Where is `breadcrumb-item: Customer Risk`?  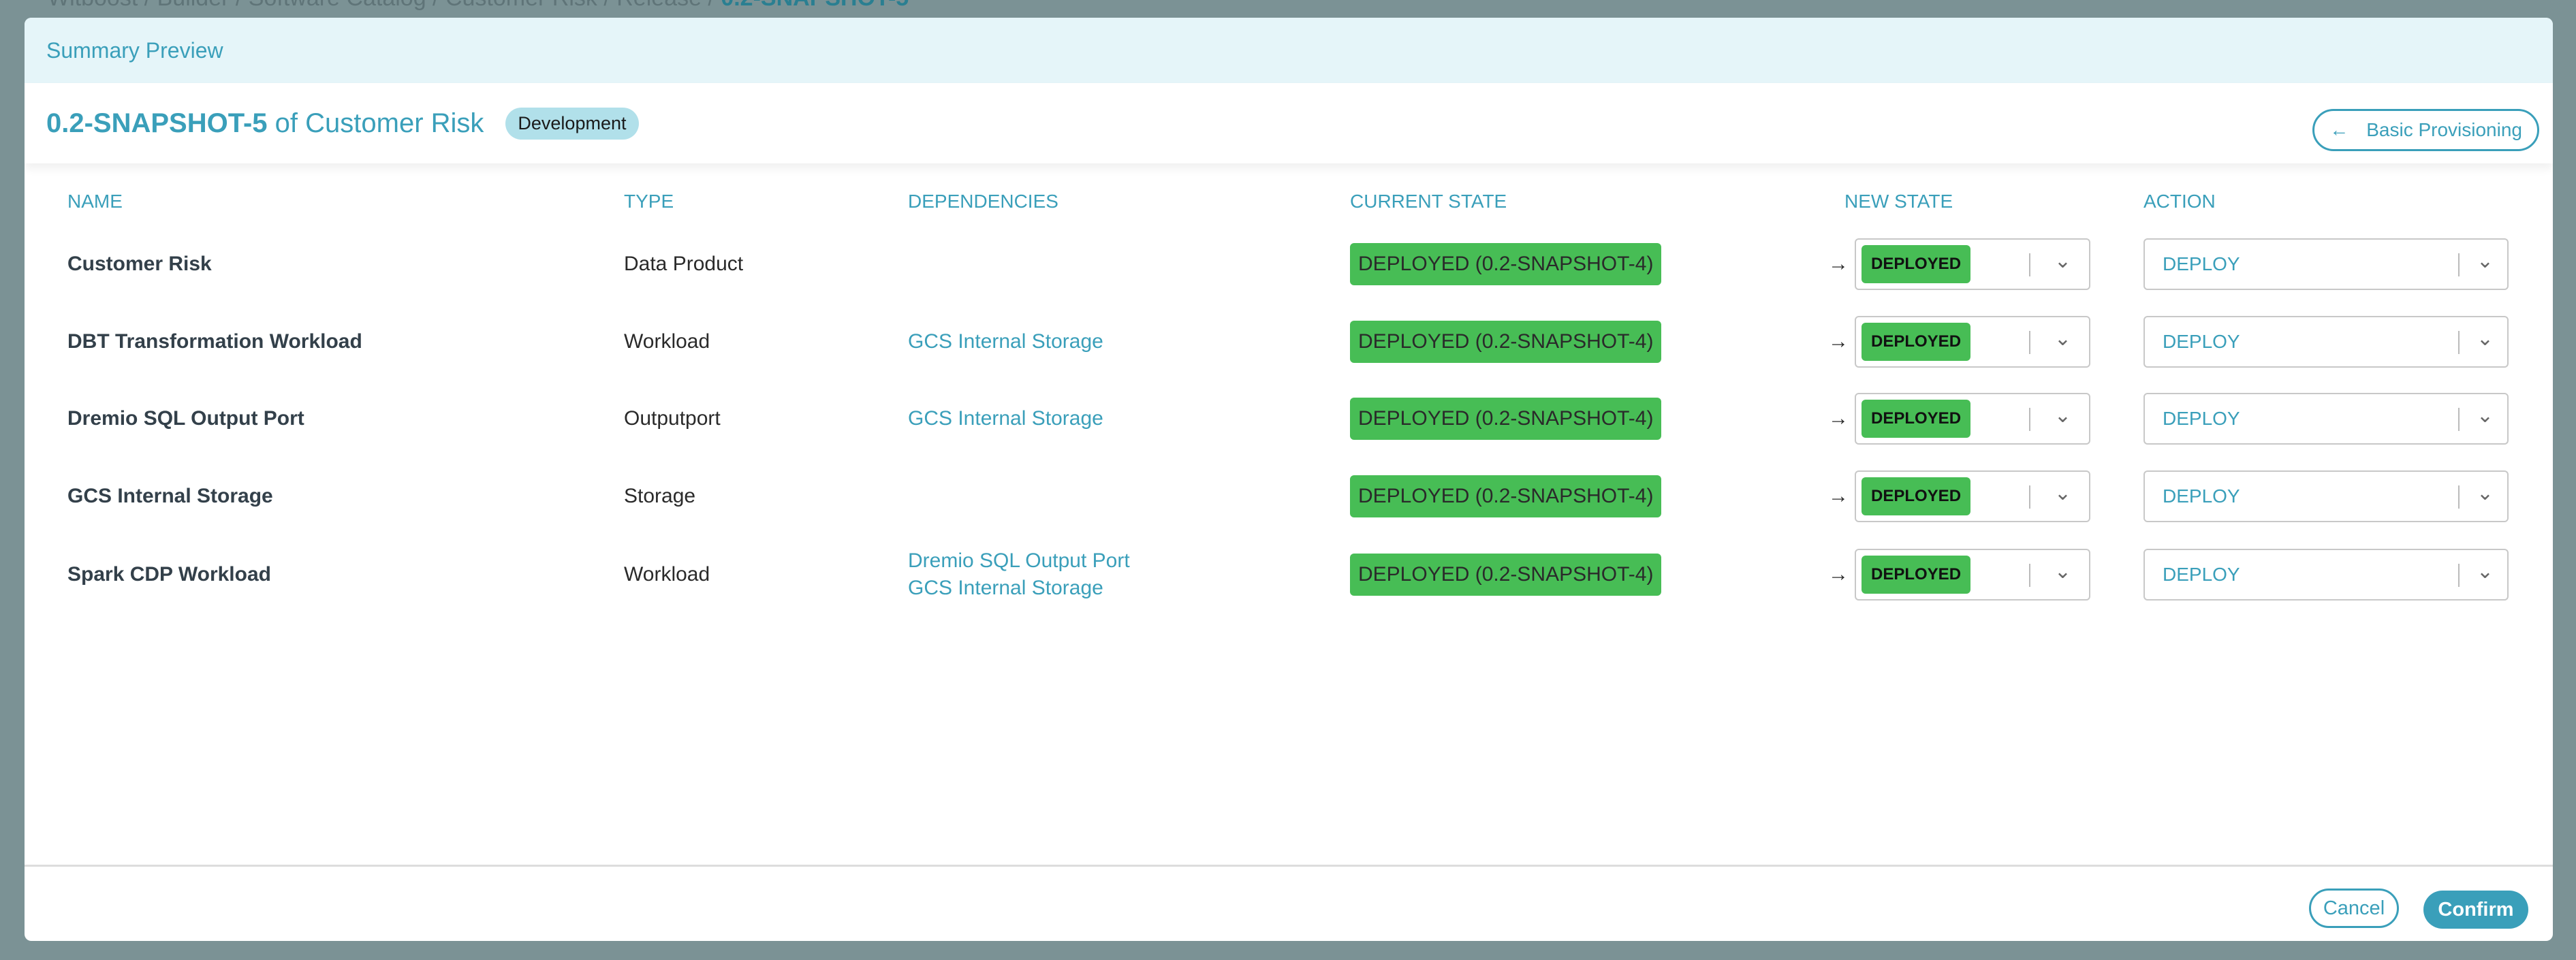 breadcrumb-item: Customer Risk is located at coordinates (521, 5).